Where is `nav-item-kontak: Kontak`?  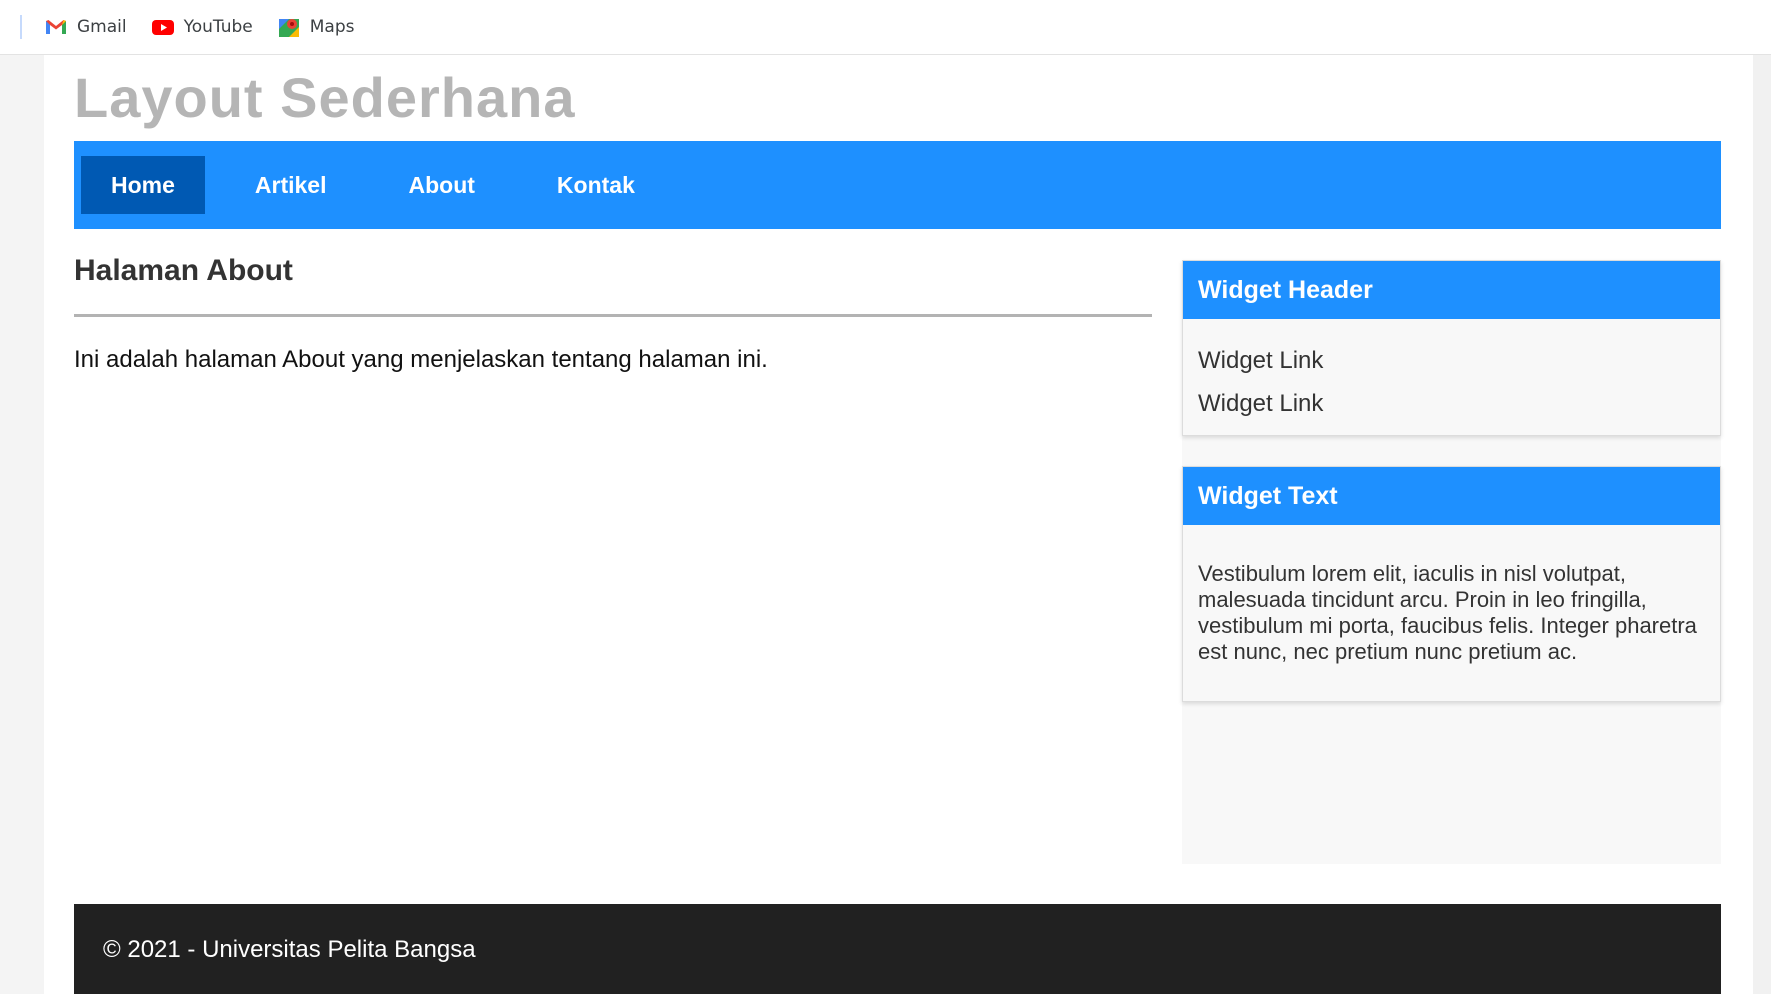
nav-item-kontak: Kontak is located at coordinates (596, 185).